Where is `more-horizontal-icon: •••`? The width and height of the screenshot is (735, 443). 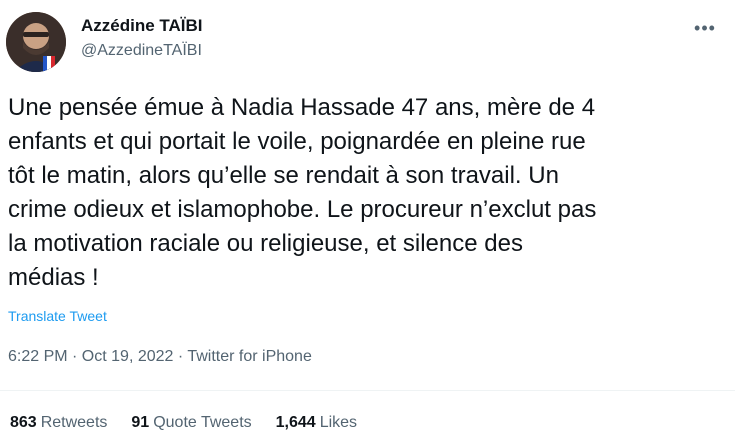
more-horizontal-icon: ••• is located at coordinates (705, 27).